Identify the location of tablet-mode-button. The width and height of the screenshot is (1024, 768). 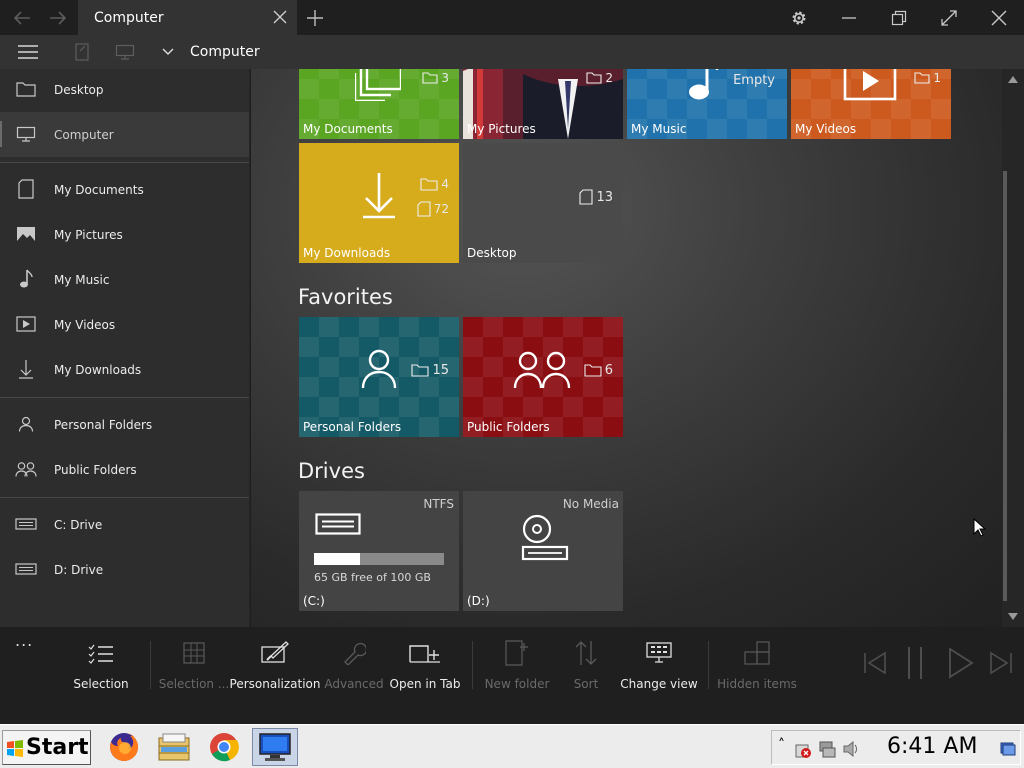
(82, 52).